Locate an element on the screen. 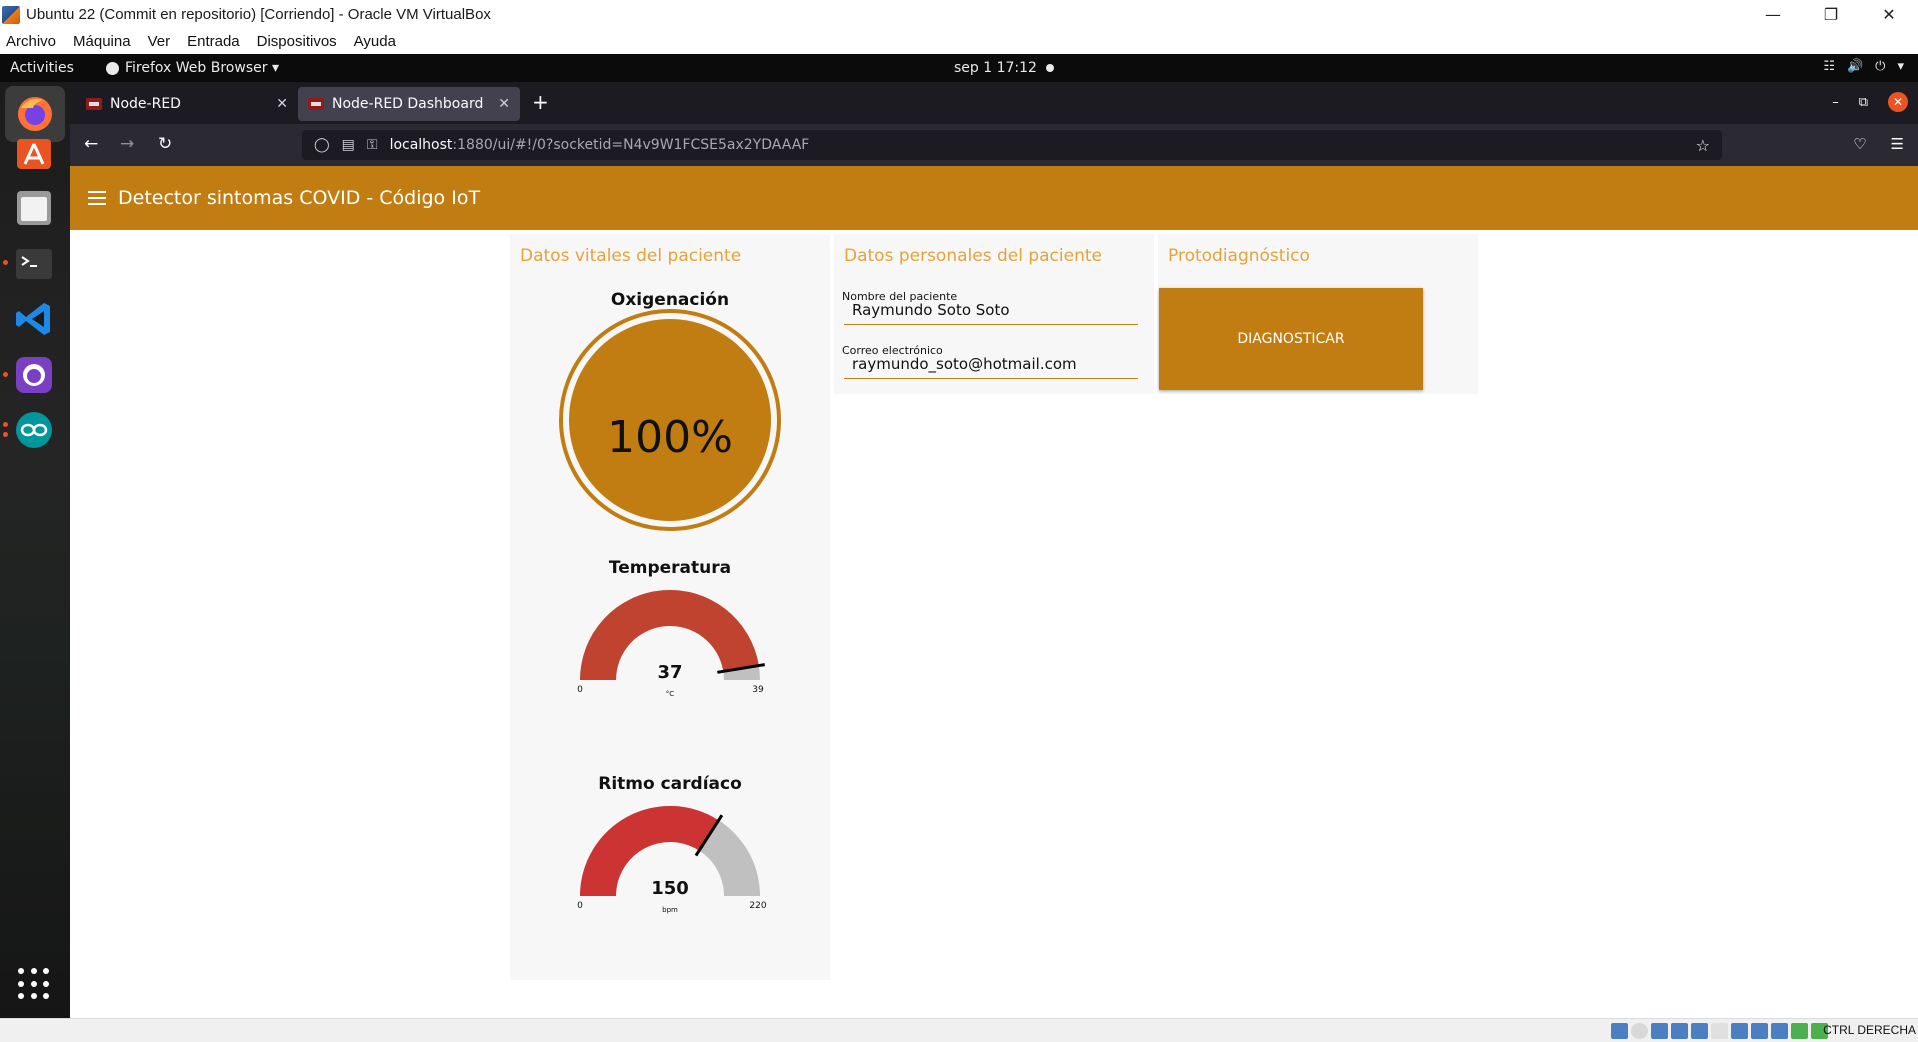  cpu-icon is located at coordinates (1779, 1031).